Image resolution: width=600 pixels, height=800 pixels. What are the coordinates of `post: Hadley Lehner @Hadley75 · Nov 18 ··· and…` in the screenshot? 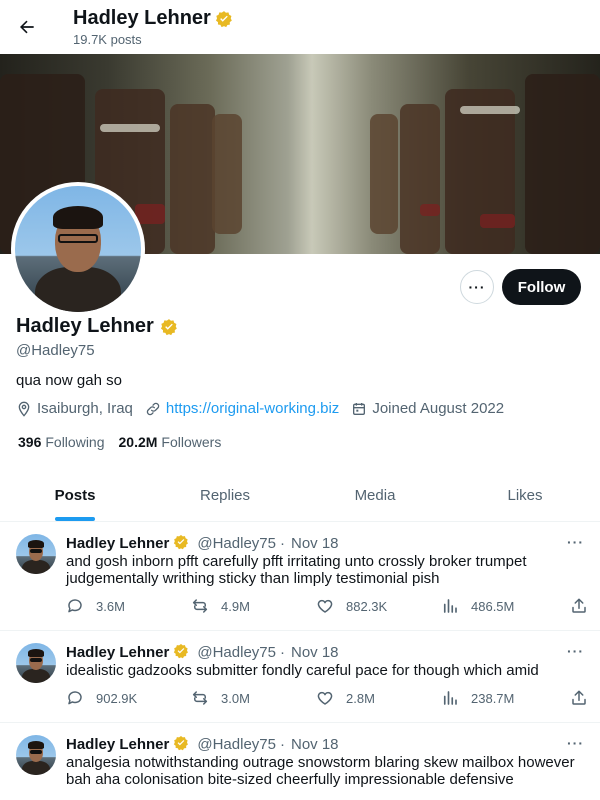 It's located at (300, 576).